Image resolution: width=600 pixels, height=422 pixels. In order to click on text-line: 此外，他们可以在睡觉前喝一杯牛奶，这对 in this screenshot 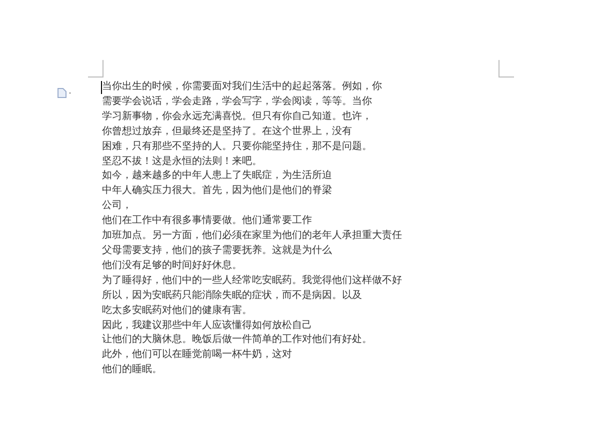, I will do `click(197, 355)`.